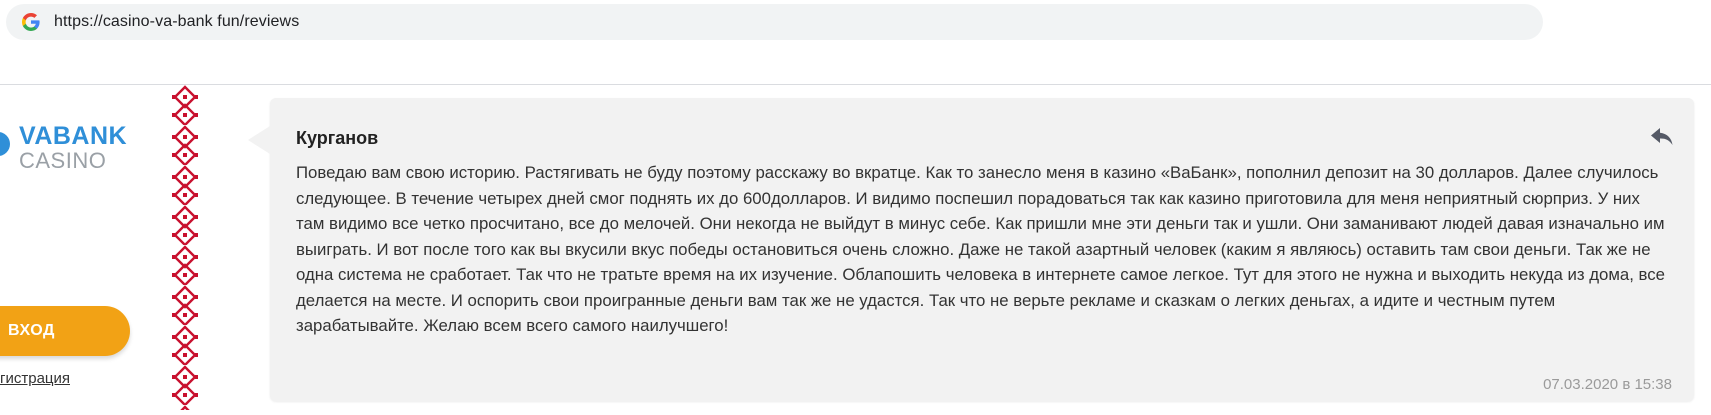 The height and width of the screenshot is (415, 1711). What do you see at coordinates (774, 22) in the screenshot?
I see `address-bar: https://casino-va-bank fun/reviews` at bounding box center [774, 22].